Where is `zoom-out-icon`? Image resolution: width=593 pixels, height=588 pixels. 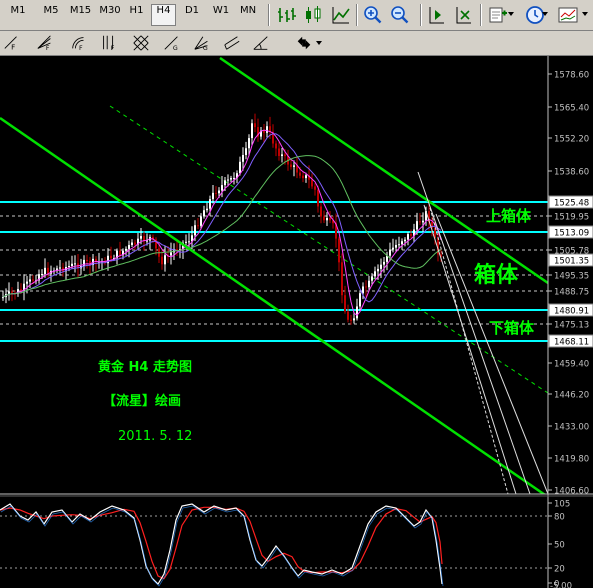 zoom-out-icon is located at coordinates (400, 15).